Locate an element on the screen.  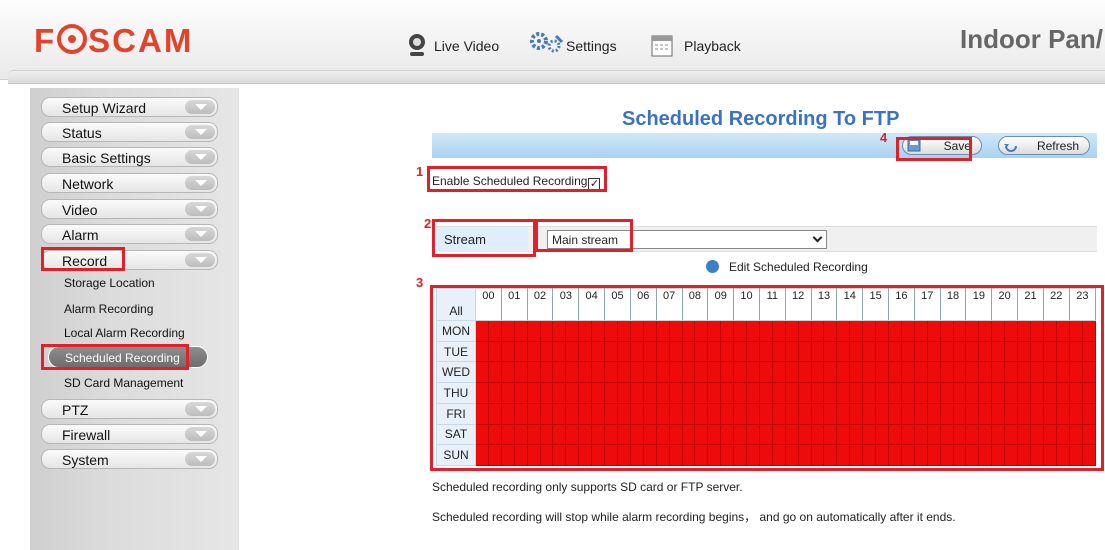
action-toolbar: Save Refresh is located at coordinates (764, 145).